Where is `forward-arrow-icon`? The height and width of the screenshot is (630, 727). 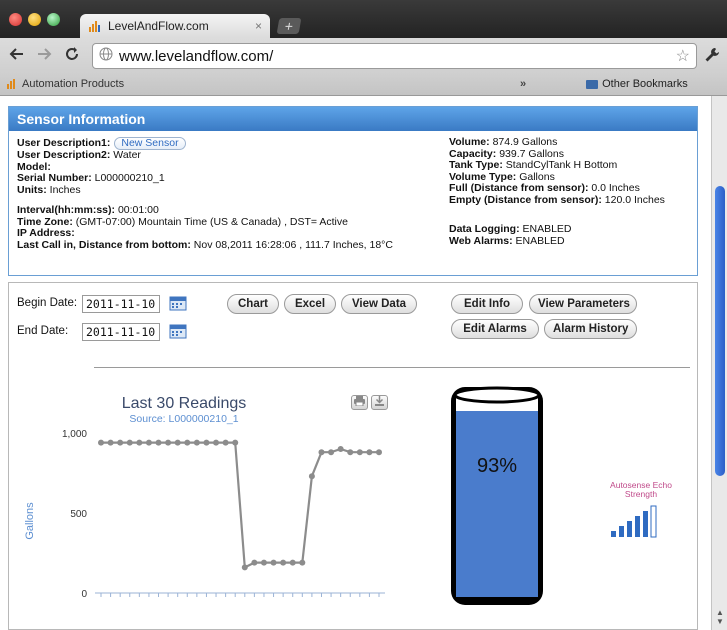 forward-arrow-icon is located at coordinates (44, 56).